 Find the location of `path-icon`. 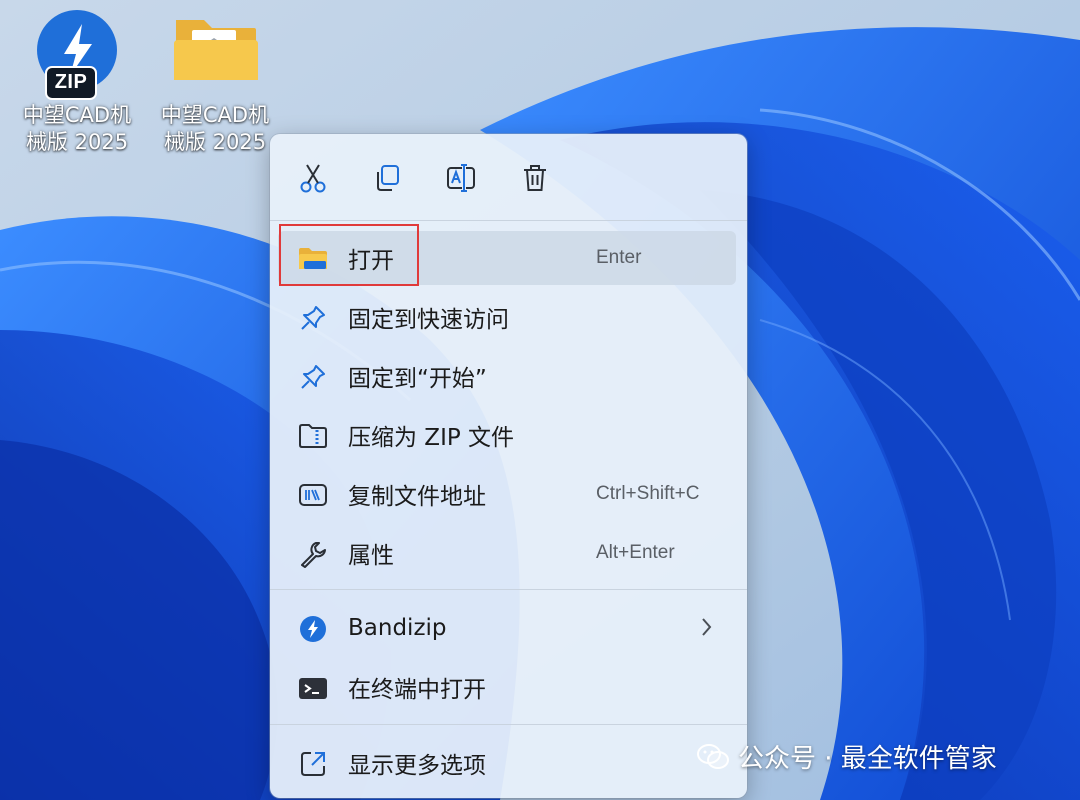

path-icon is located at coordinates (313, 495).